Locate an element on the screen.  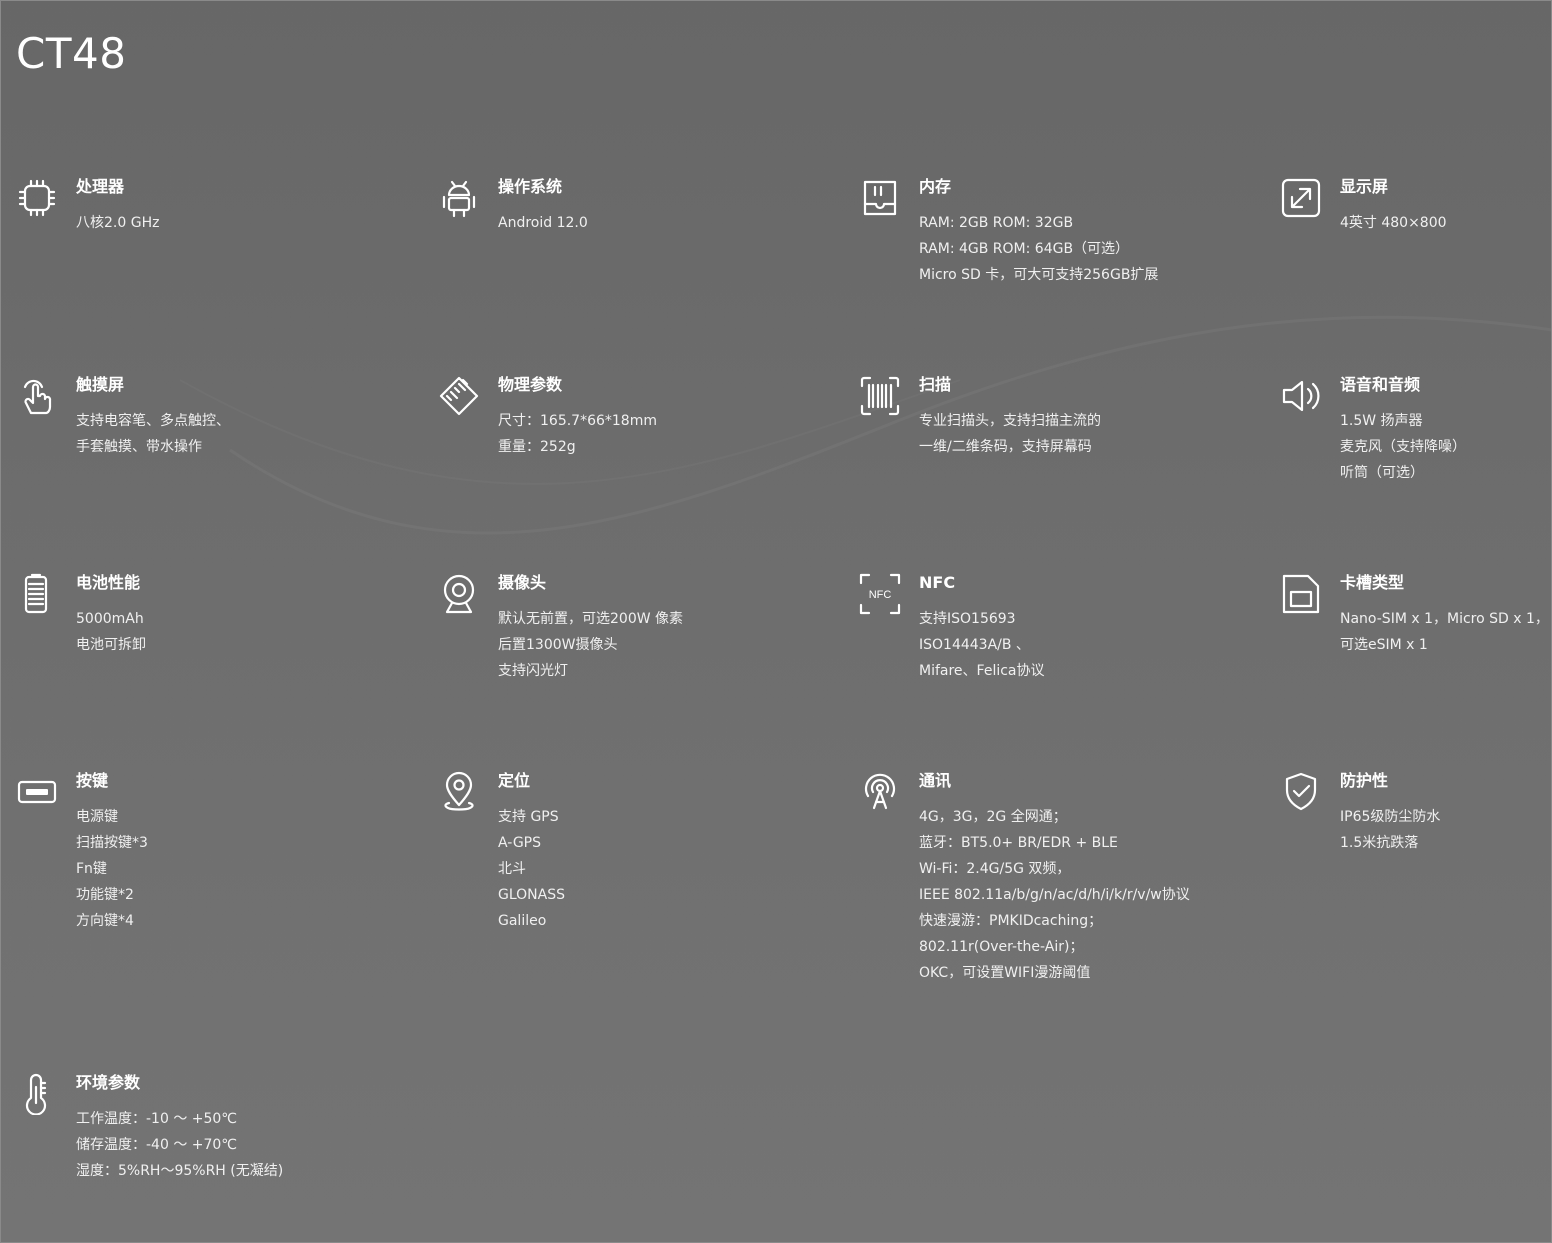
spec-value: 5000mAh is located at coordinates (110, 619).